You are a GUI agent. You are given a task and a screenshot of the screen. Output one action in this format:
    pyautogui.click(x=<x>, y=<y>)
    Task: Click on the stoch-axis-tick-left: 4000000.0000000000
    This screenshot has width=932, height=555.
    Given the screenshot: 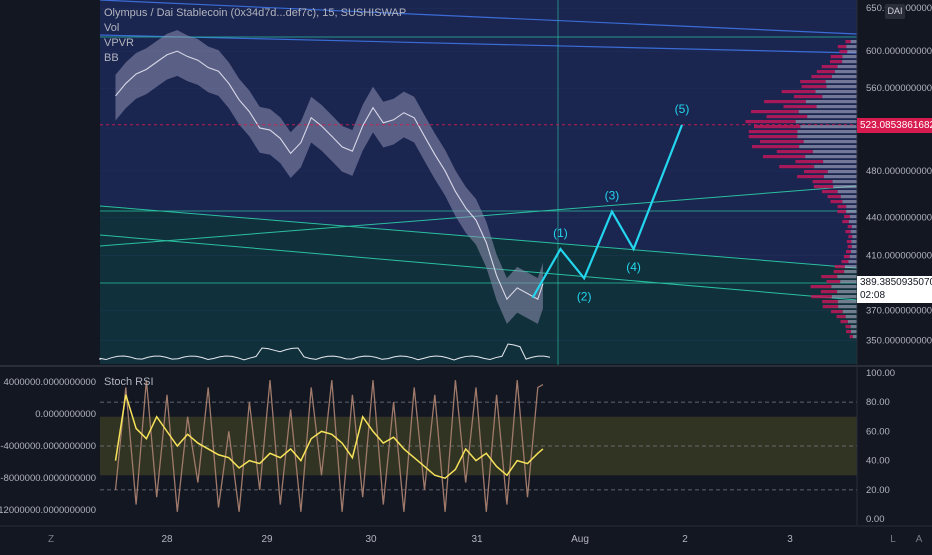 What is the action you would take?
    pyautogui.click(x=50, y=382)
    